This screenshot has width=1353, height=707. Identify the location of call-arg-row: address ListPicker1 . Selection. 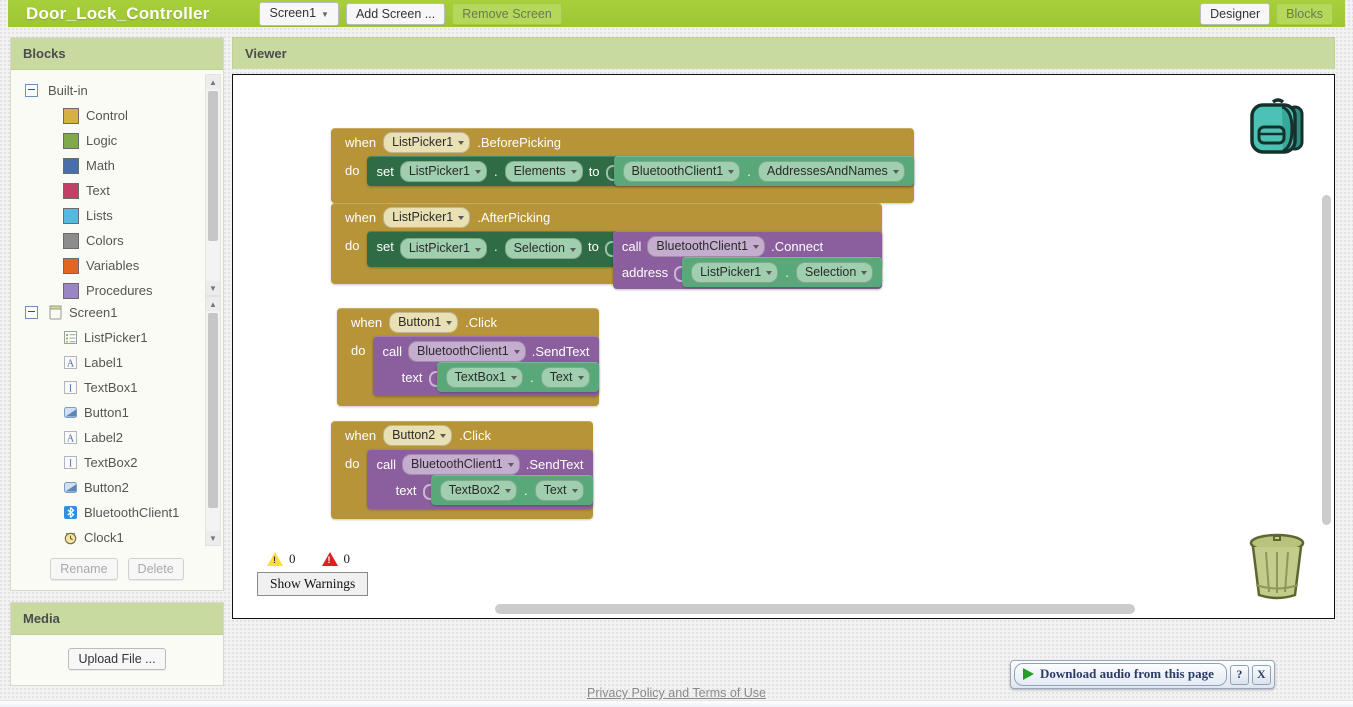
(748, 273).